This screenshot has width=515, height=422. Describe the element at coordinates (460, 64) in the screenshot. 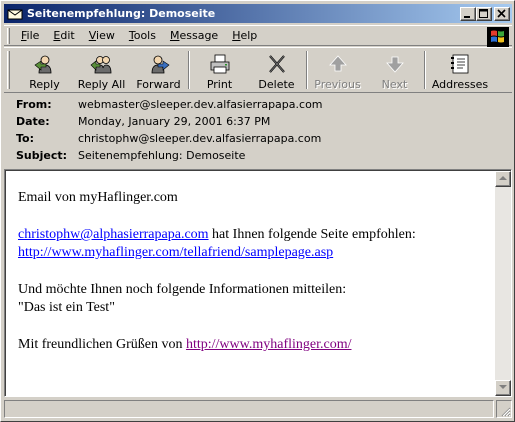

I see `address-book-icon` at that location.